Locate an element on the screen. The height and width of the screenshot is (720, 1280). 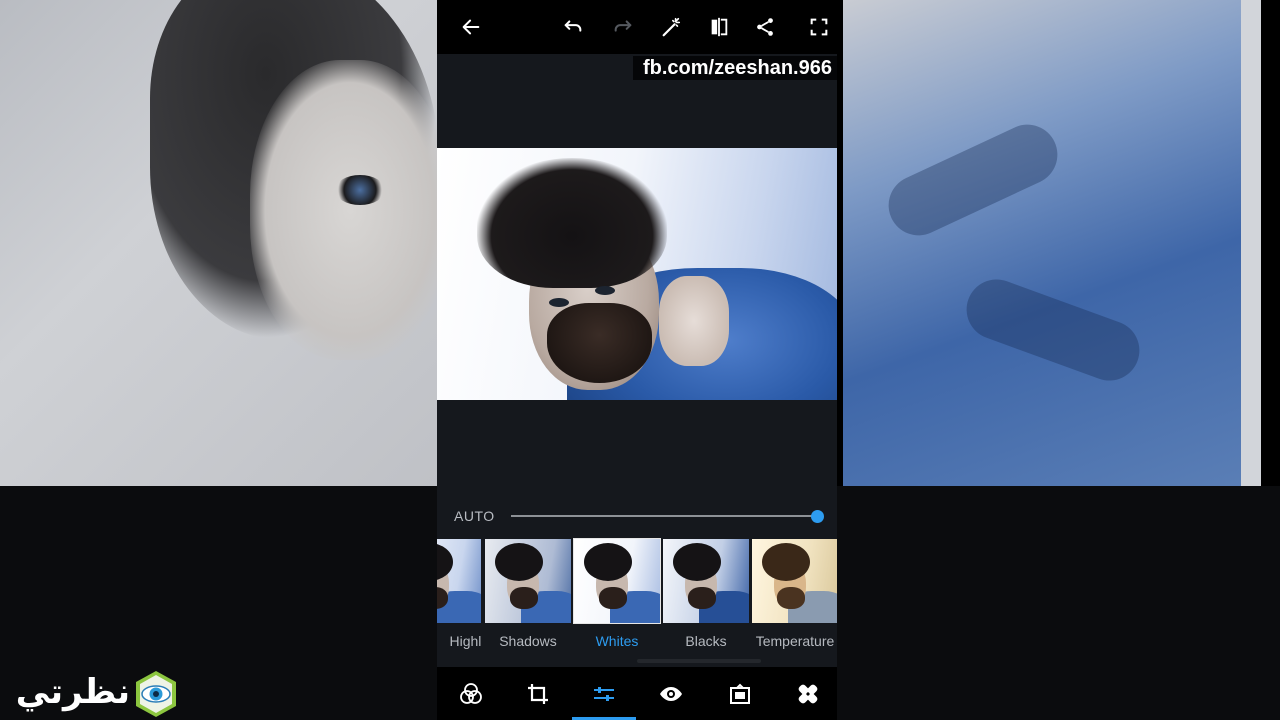
heal-tab is located at coordinates (808, 694).